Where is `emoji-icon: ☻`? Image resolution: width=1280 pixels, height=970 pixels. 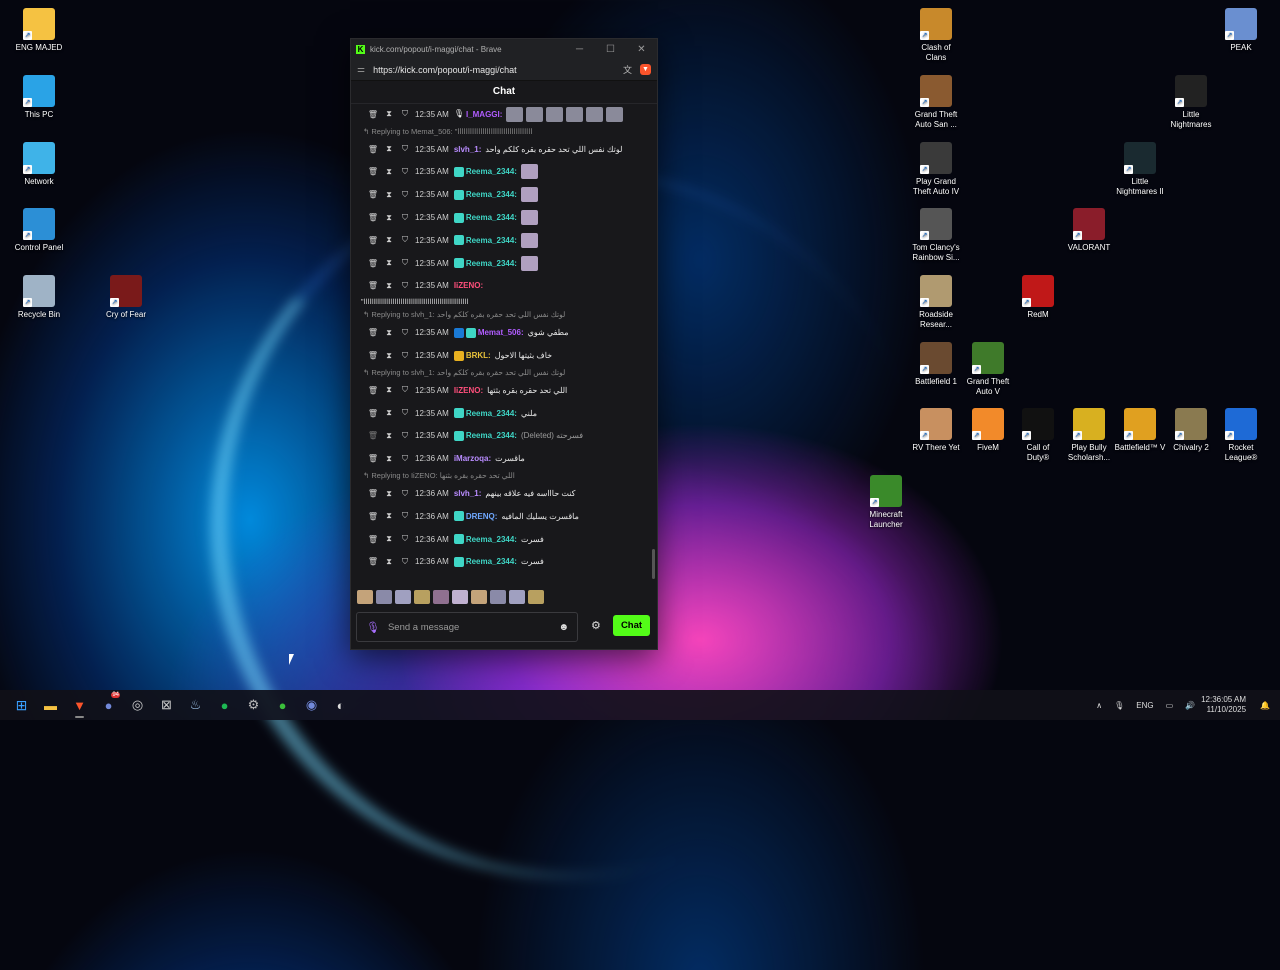 emoji-icon: ☻ is located at coordinates (563, 627).